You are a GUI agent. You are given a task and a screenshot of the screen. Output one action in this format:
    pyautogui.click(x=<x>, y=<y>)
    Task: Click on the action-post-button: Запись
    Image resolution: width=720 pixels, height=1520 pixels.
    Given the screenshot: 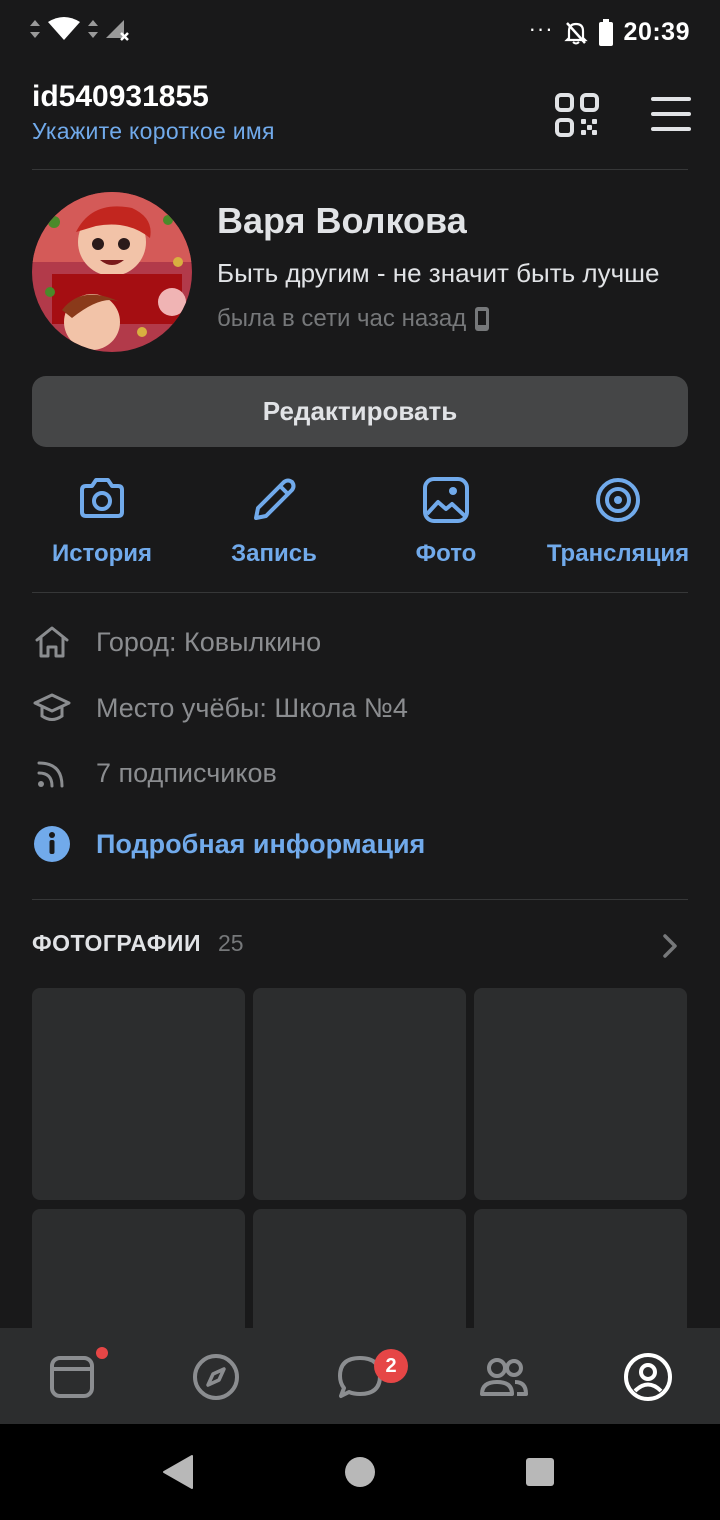 What is the action you would take?
    pyautogui.click(x=274, y=524)
    